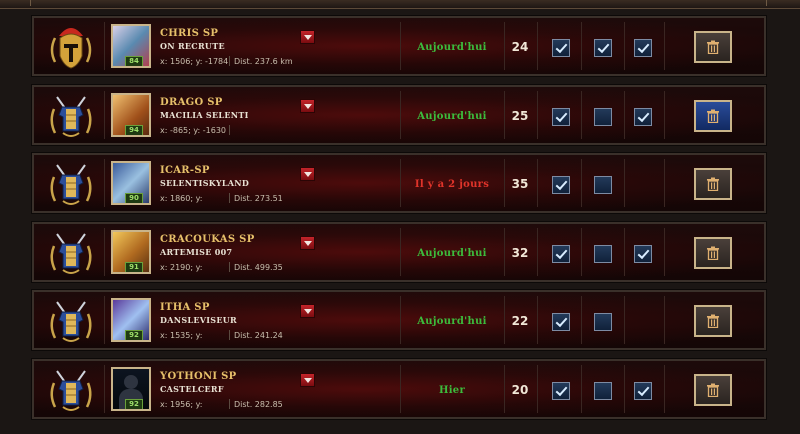  I want to click on silhouette-icon, so click(131, 382).